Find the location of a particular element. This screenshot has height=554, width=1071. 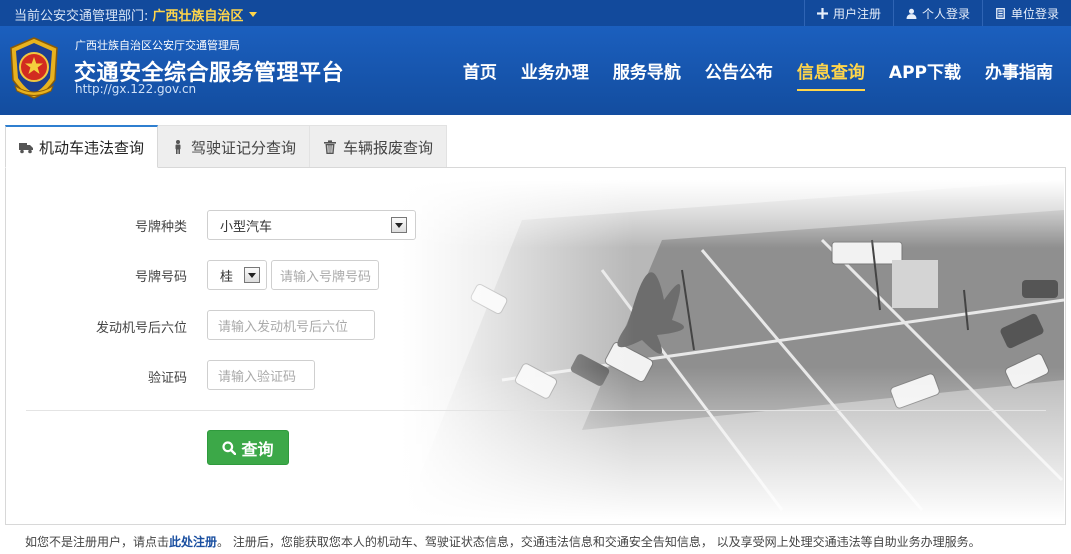

nav-business: 业务办理 is located at coordinates (555, 70).